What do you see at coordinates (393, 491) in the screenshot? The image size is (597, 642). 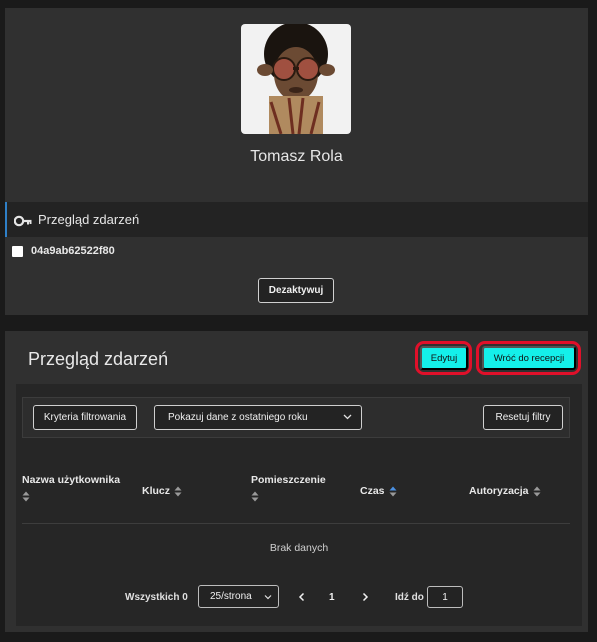 I see `sort-active-icon` at bounding box center [393, 491].